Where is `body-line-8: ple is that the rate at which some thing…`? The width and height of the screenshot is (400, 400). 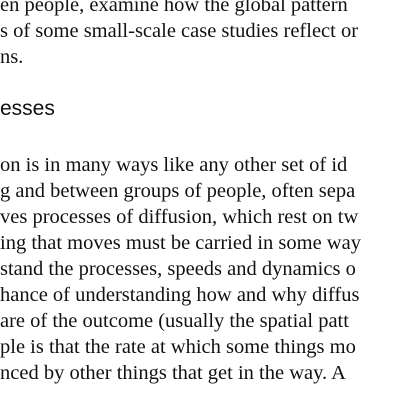
body-line-8: ple is that the rate at which some thing… is located at coordinates (178, 347).